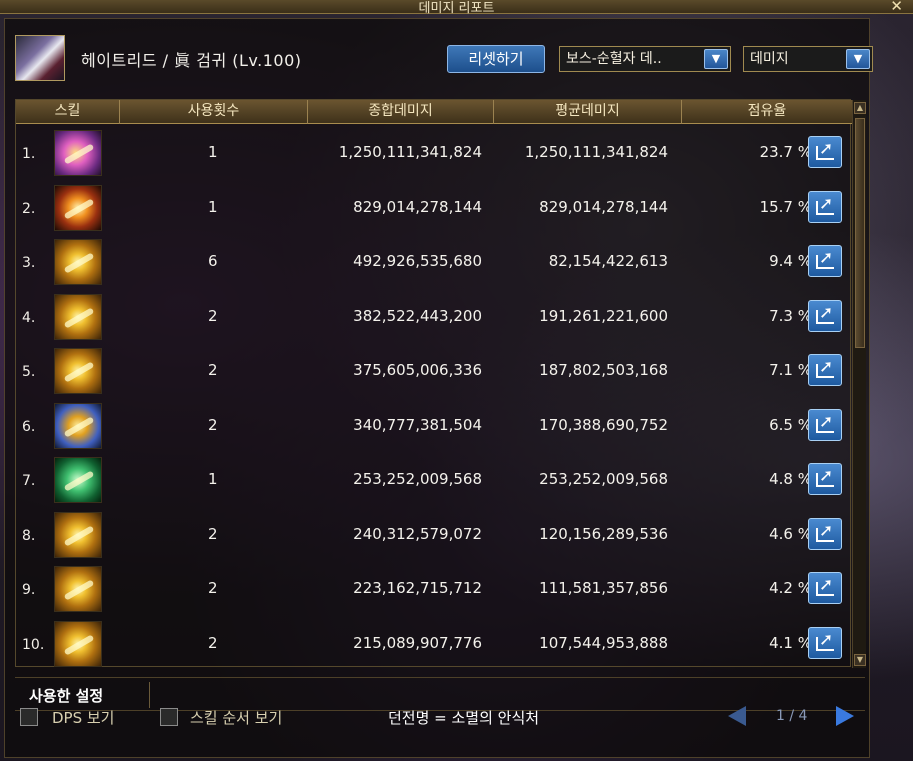  I want to click on scroll-up-icon: ▲, so click(860, 108).